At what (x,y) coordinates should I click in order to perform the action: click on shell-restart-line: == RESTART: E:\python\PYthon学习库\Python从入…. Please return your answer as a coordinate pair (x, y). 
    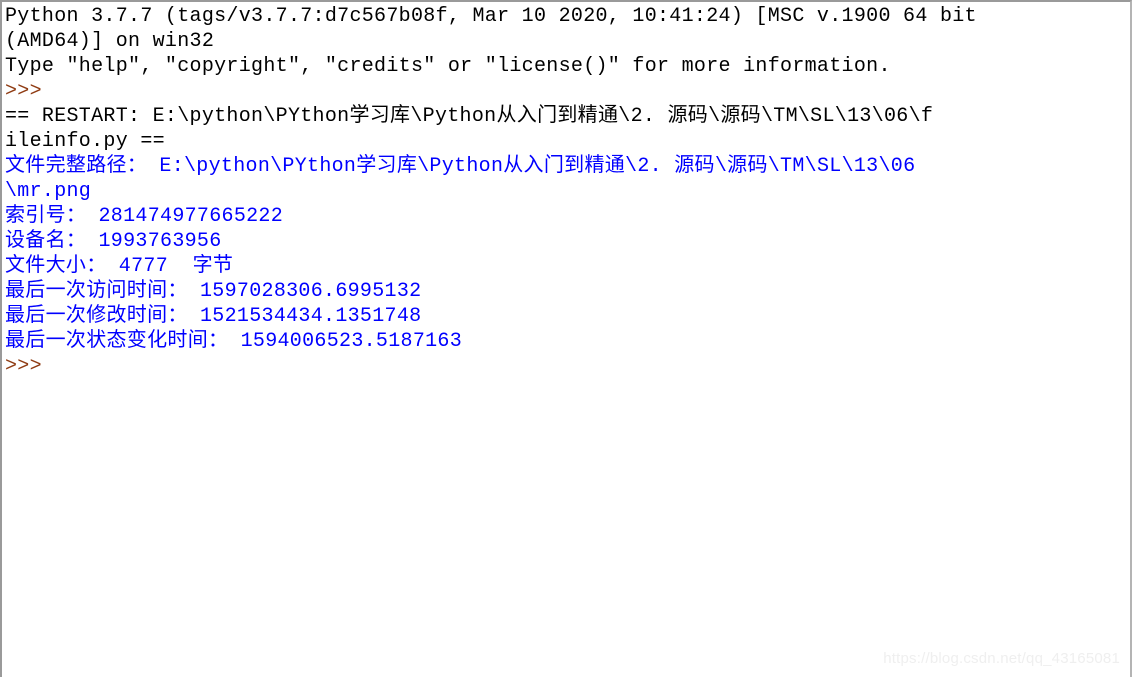
    Looking at the image, I should click on (469, 116).